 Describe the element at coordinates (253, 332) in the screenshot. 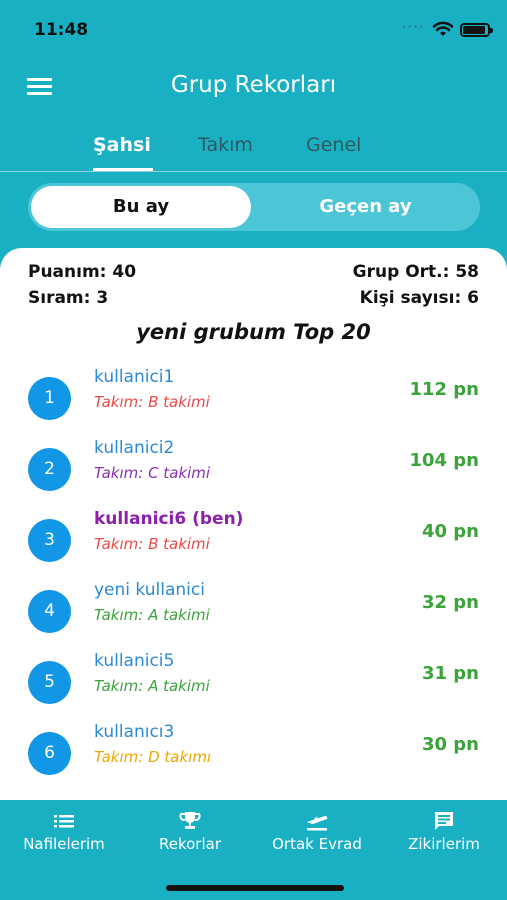

I see `group-title: yeni grubum Top 20` at that location.